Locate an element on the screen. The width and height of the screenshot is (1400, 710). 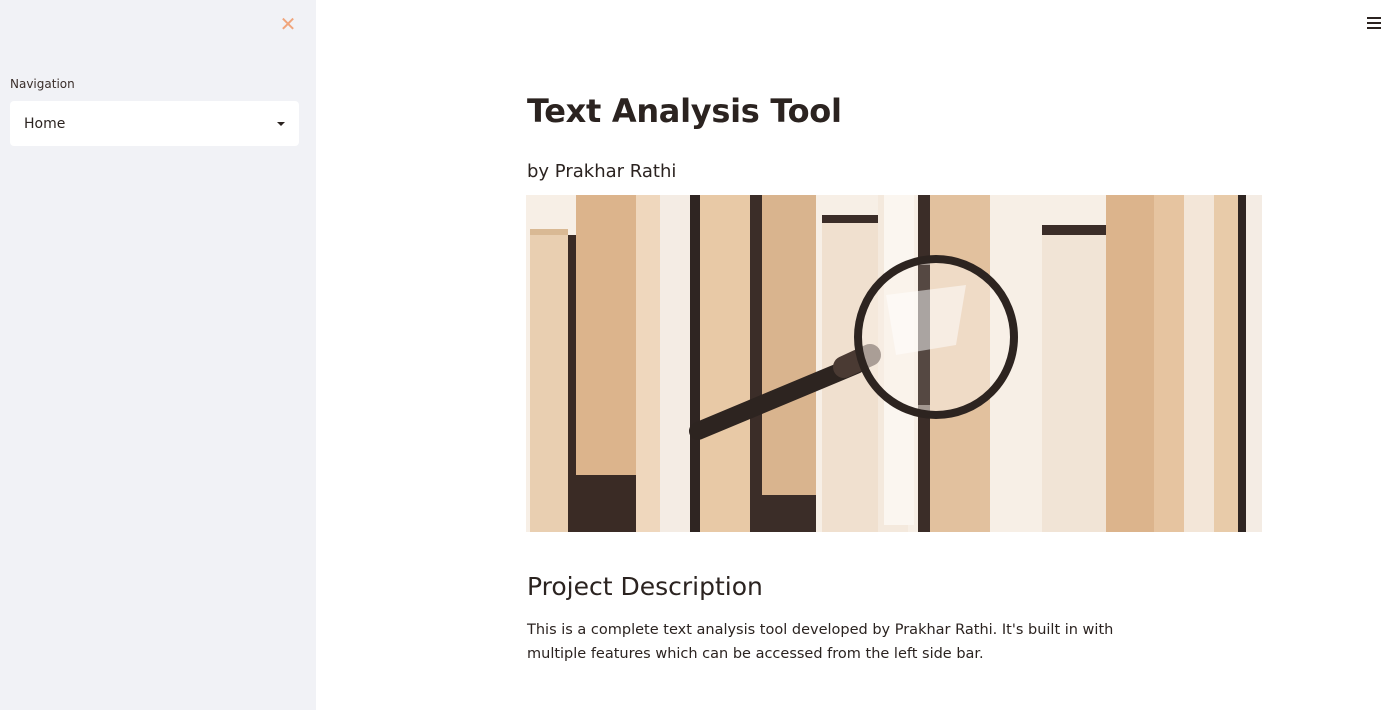
navigation-label: Navigation is located at coordinates (42, 84).